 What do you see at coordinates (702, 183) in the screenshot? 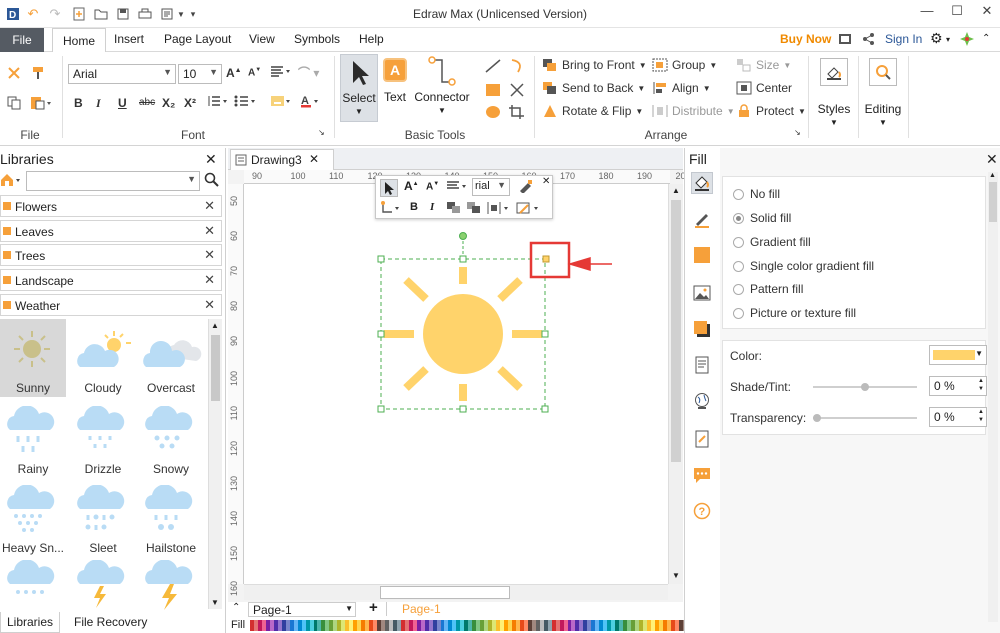
I see `fill-tool-icon` at bounding box center [702, 183].